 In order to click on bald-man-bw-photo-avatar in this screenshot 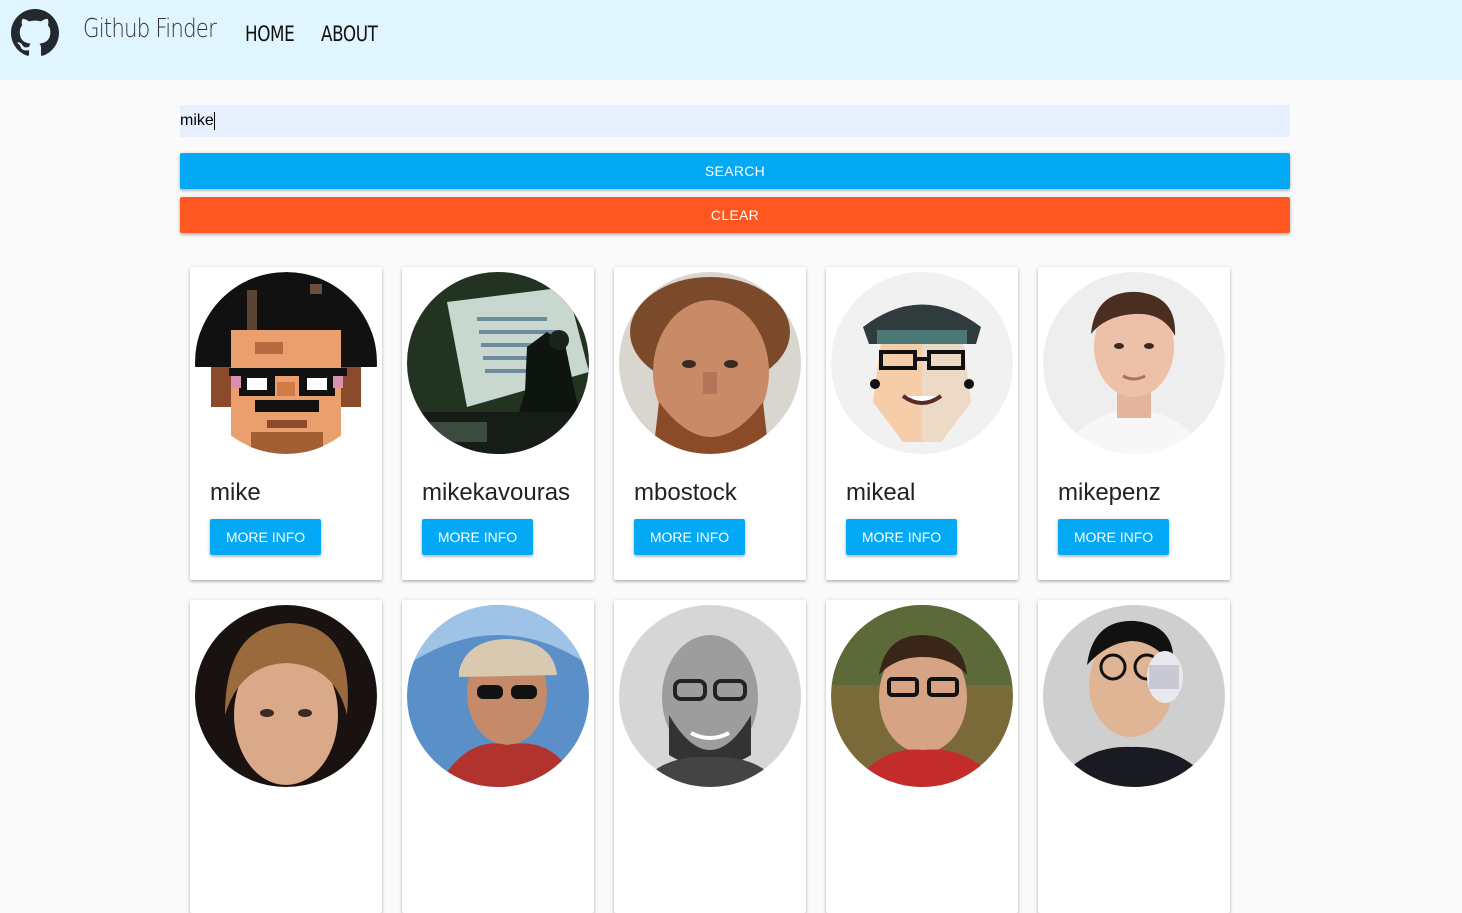, I will do `click(710, 696)`.